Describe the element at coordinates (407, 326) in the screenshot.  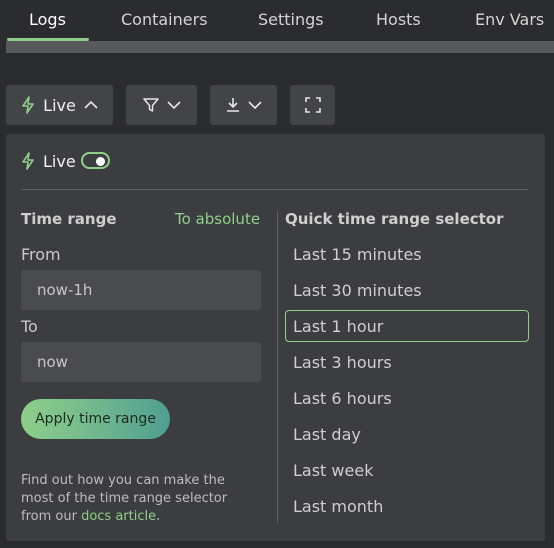
I see `quick-item-last-1-hour: Last 1 hour` at that location.